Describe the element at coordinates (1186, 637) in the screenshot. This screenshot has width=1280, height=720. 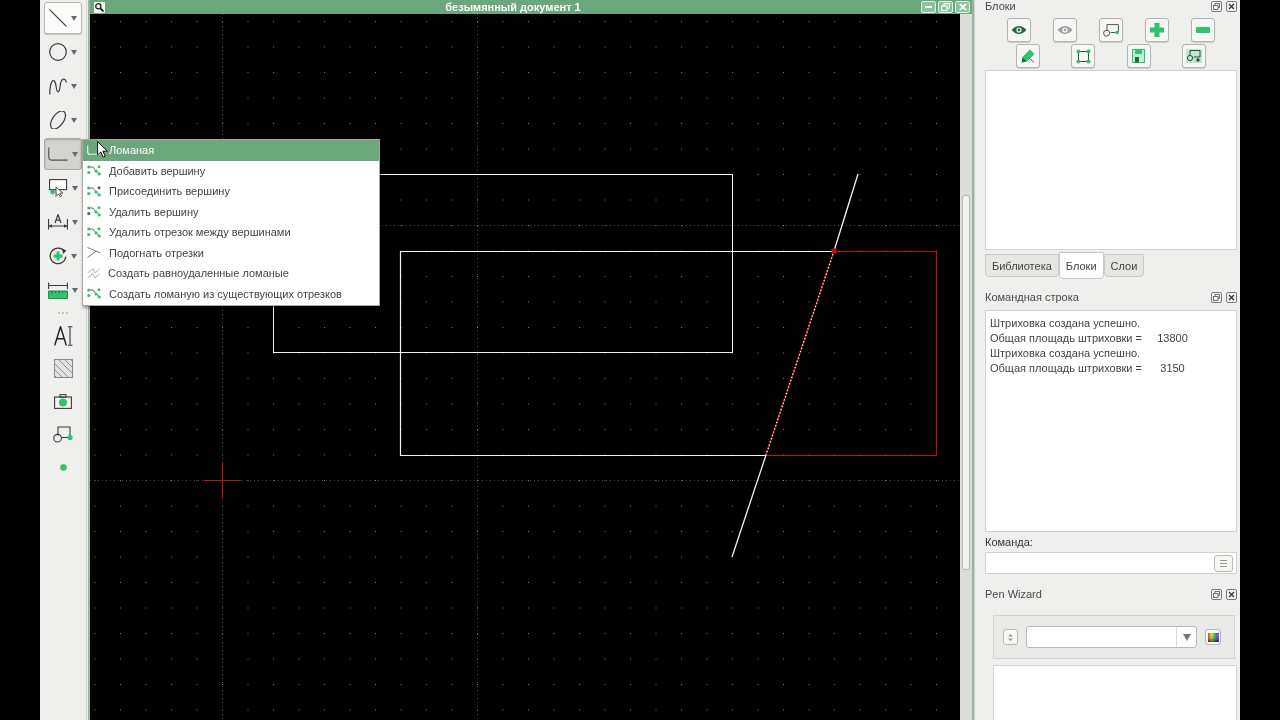
I see `caret-icon` at that location.